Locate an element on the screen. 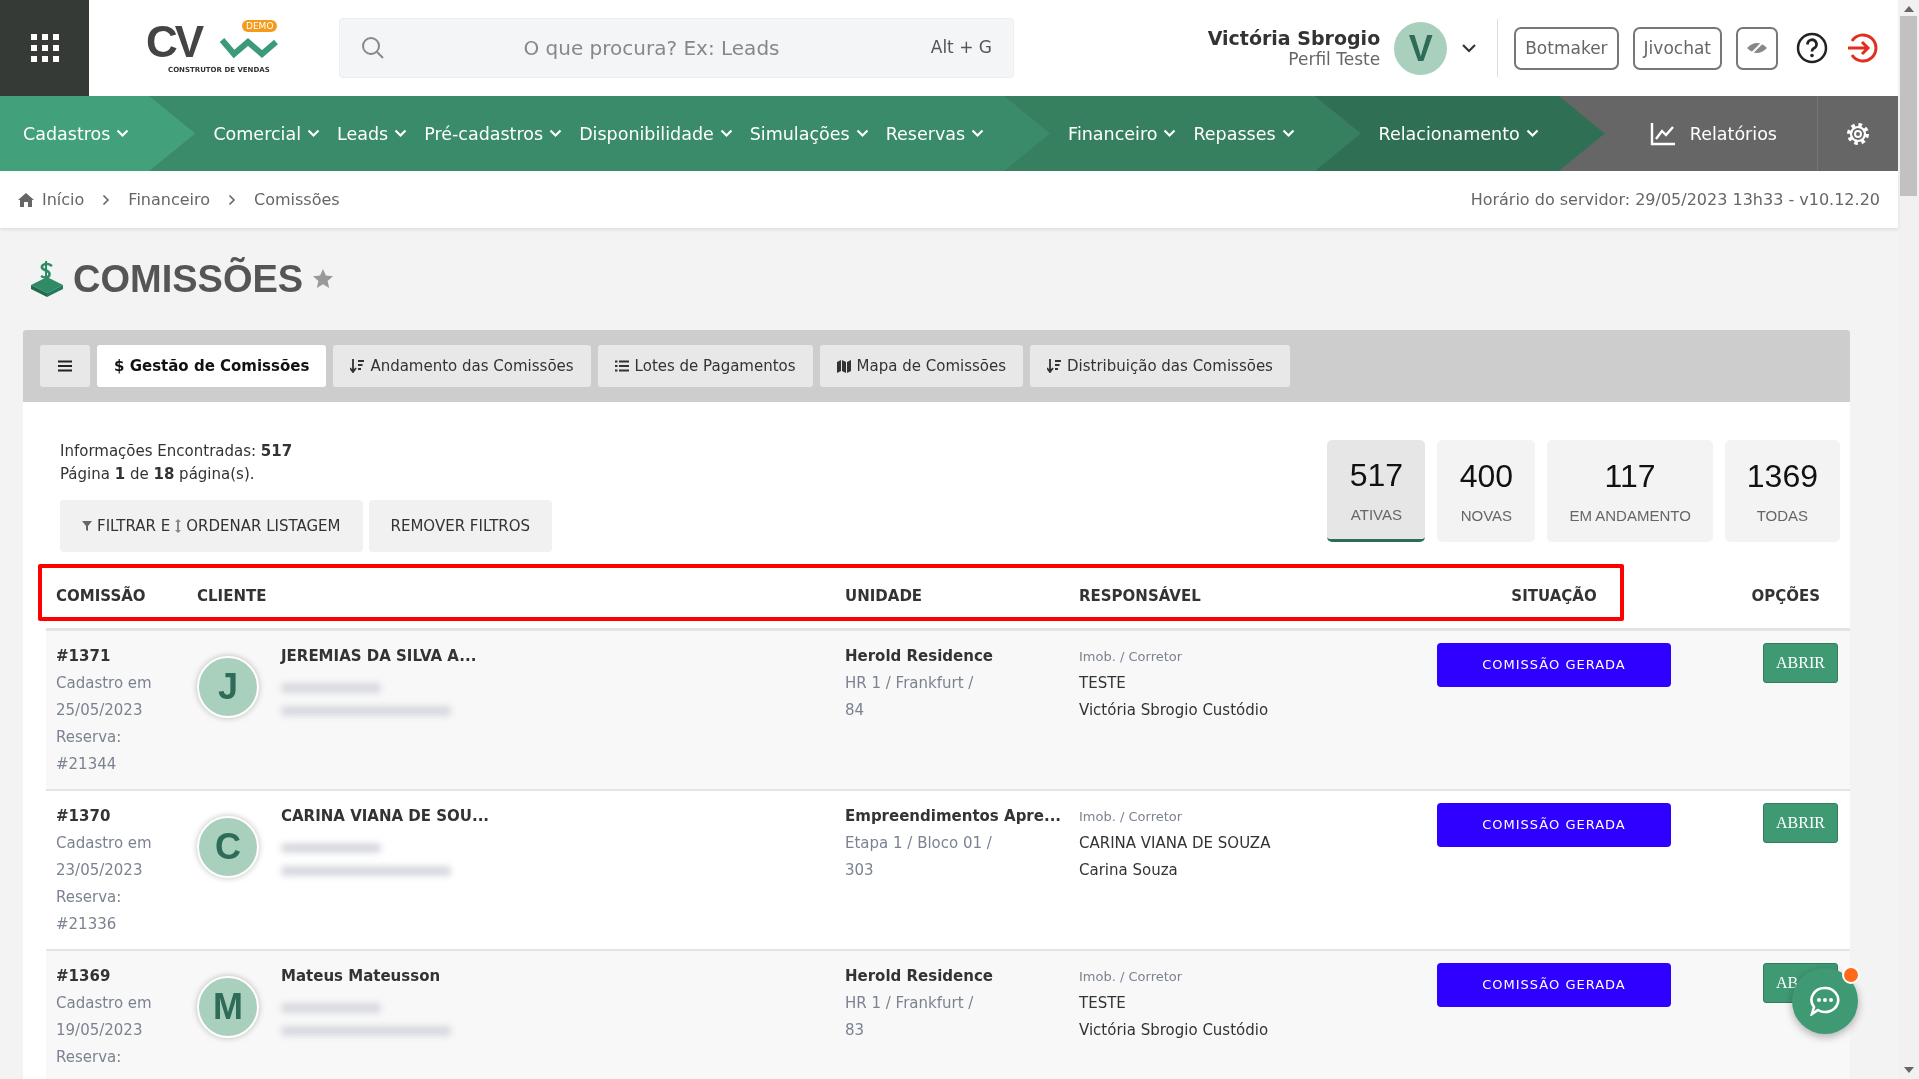  status-counter: 400 NOVAS is located at coordinates (1486, 491).